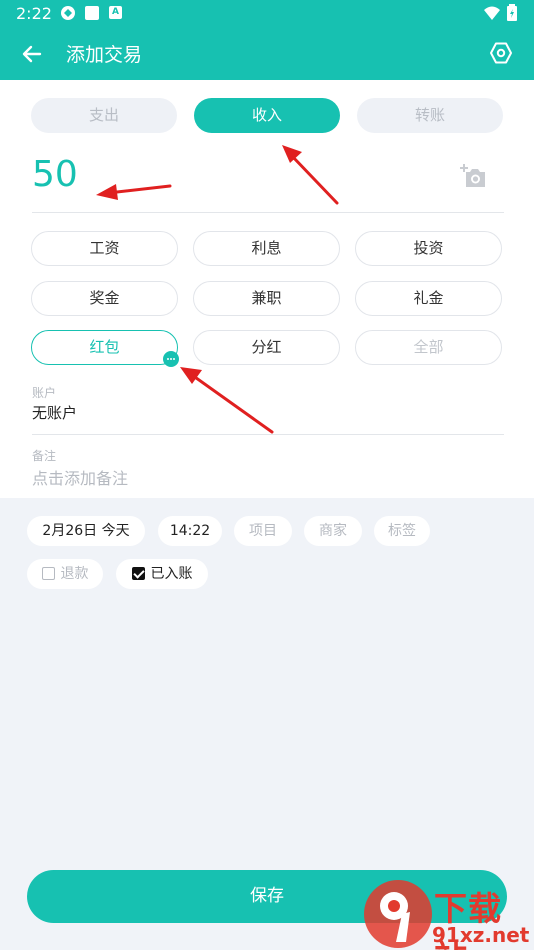 This screenshot has width=534, height=950. Describe the element at coordinates (68, 13) in the screenshot. I see `sync-app-icon` at that location.